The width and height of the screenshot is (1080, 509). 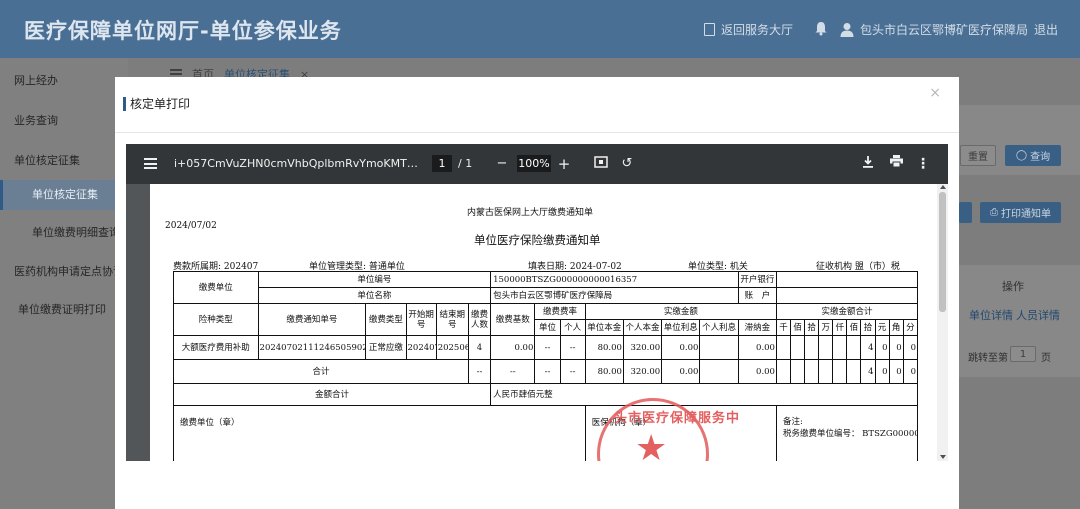 I want to click on official-seal: 头市医疗保障服务中 ★, so click(x=668, y=430).